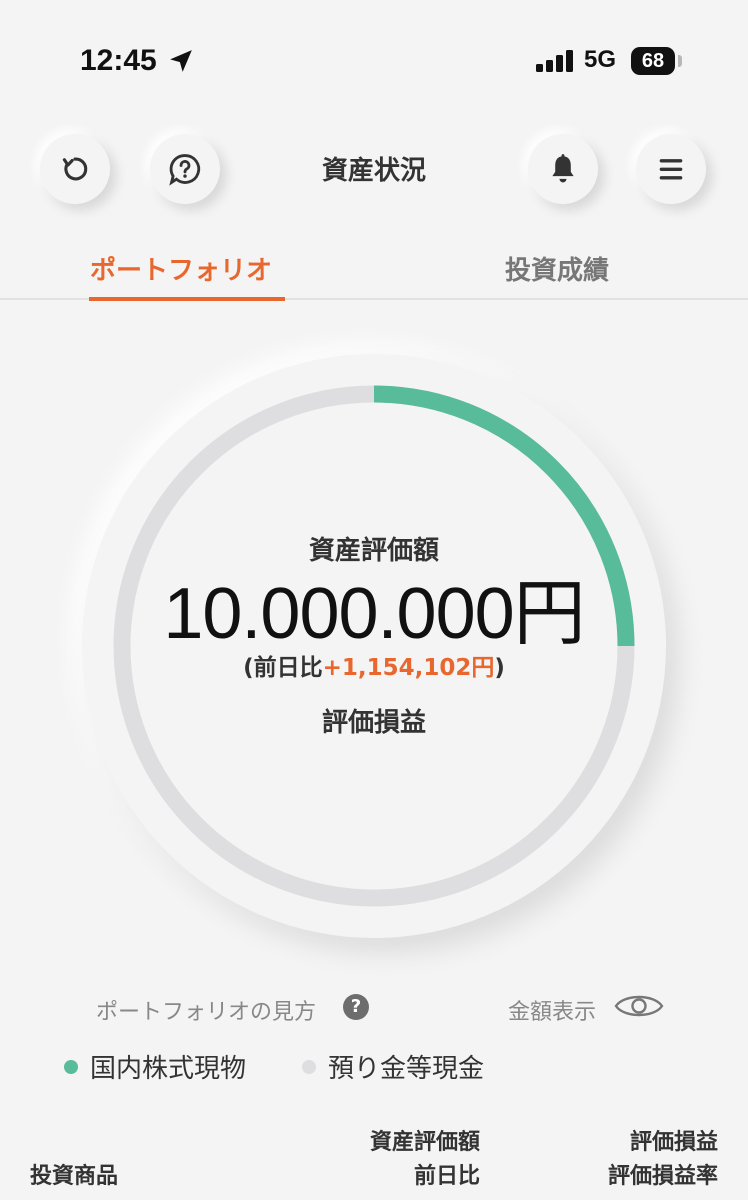 This screenshot has width=748, height=1200. I want to click on signal-icon, so click(554, 61).